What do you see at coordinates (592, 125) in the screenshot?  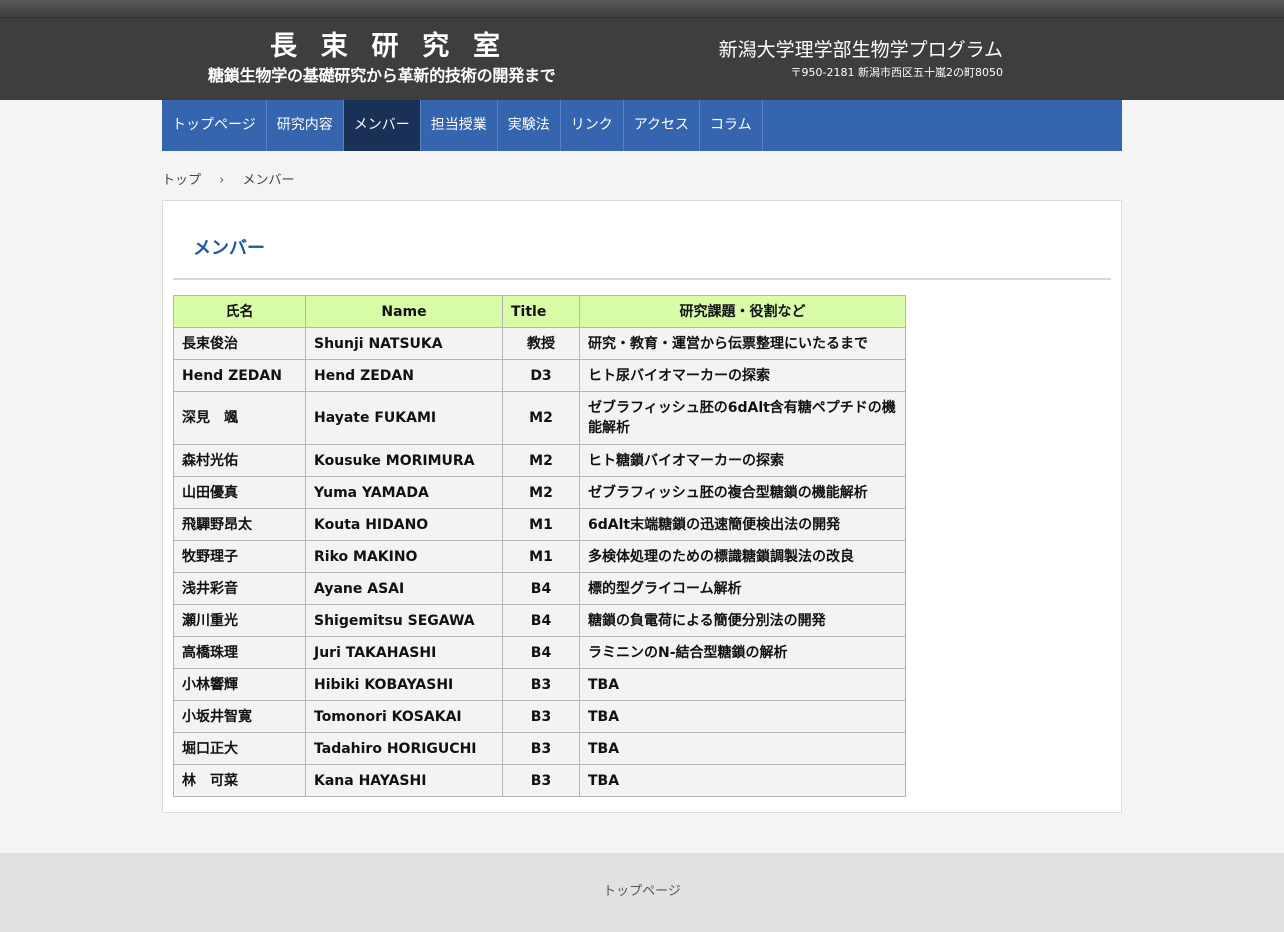 I see `nav-item-links: リンク` at bounding box center [592, 125].